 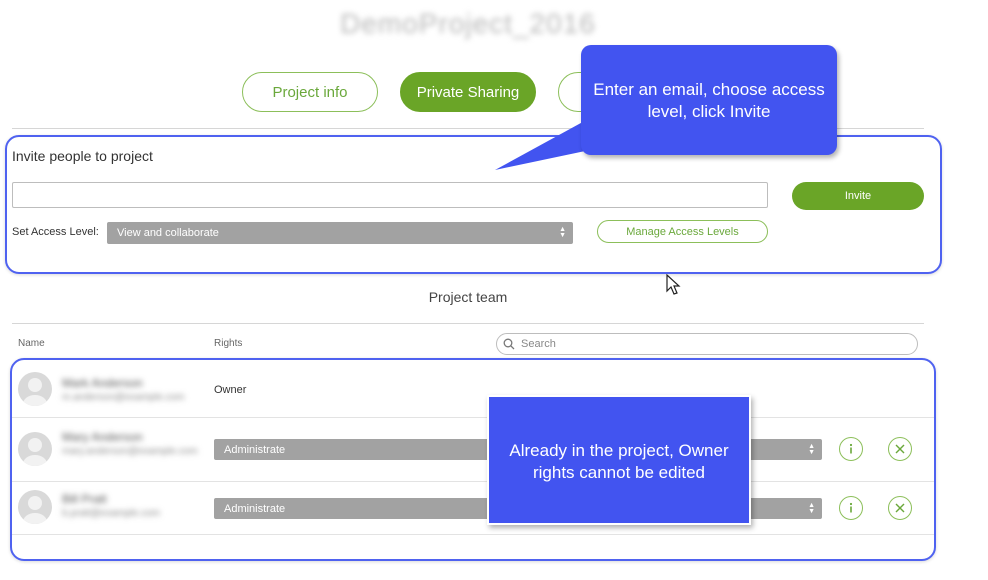 I want to click on invite-button-label: Invite, so click(x=858, y=196).